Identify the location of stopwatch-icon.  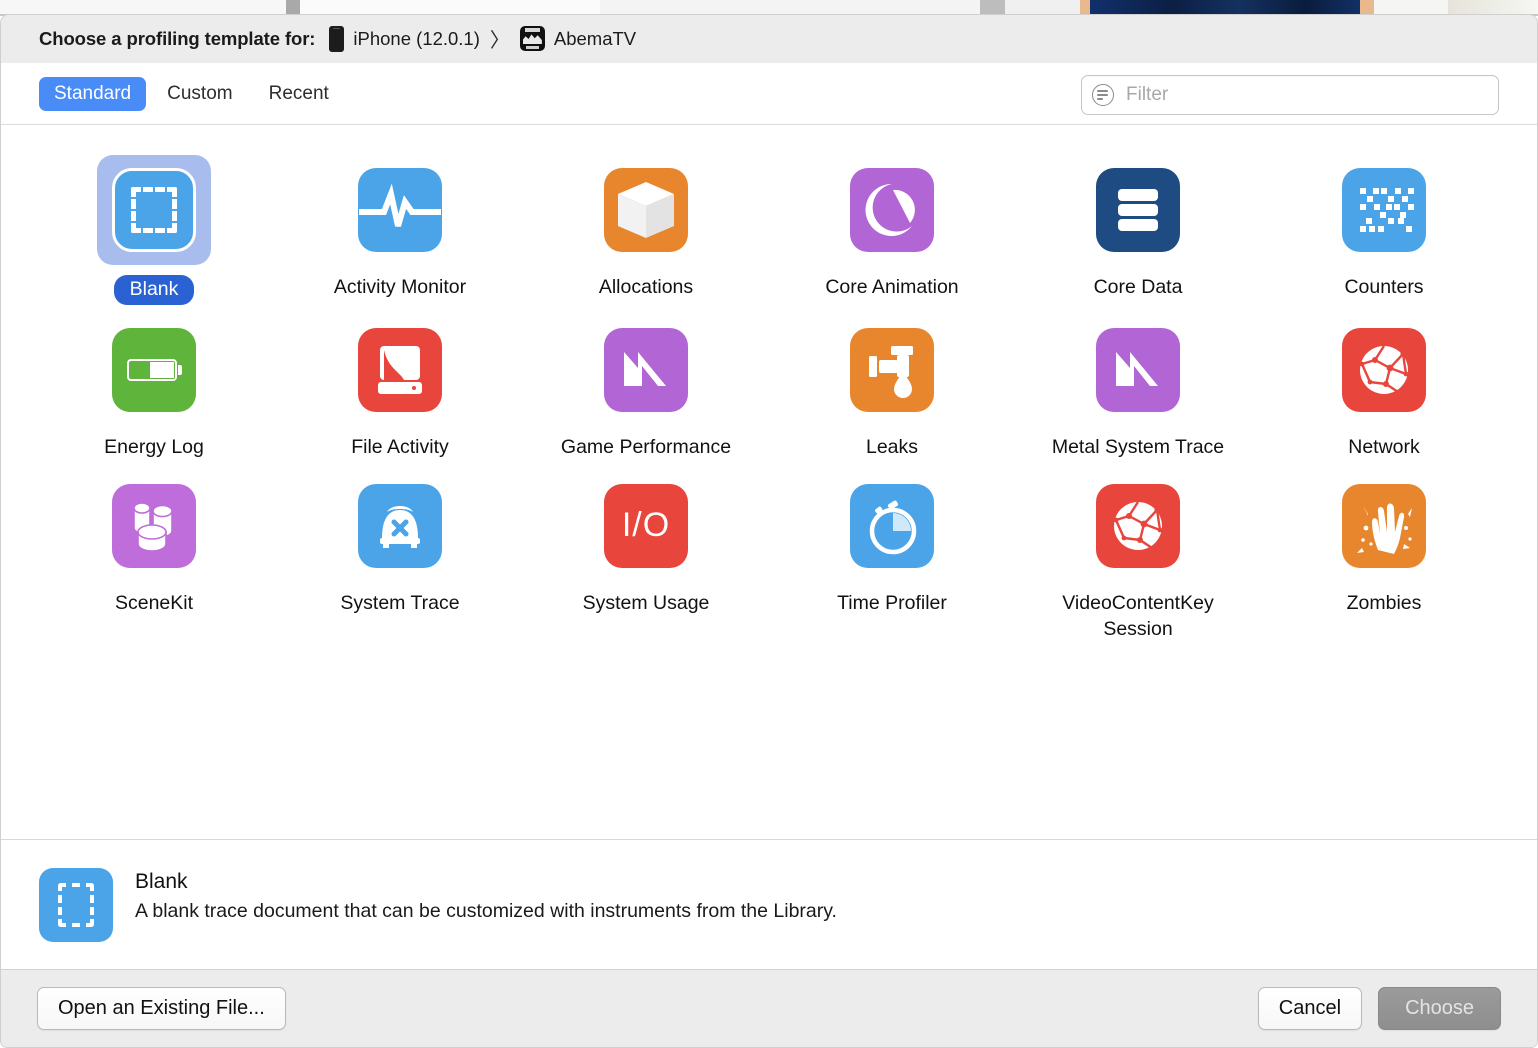
(892, 525).